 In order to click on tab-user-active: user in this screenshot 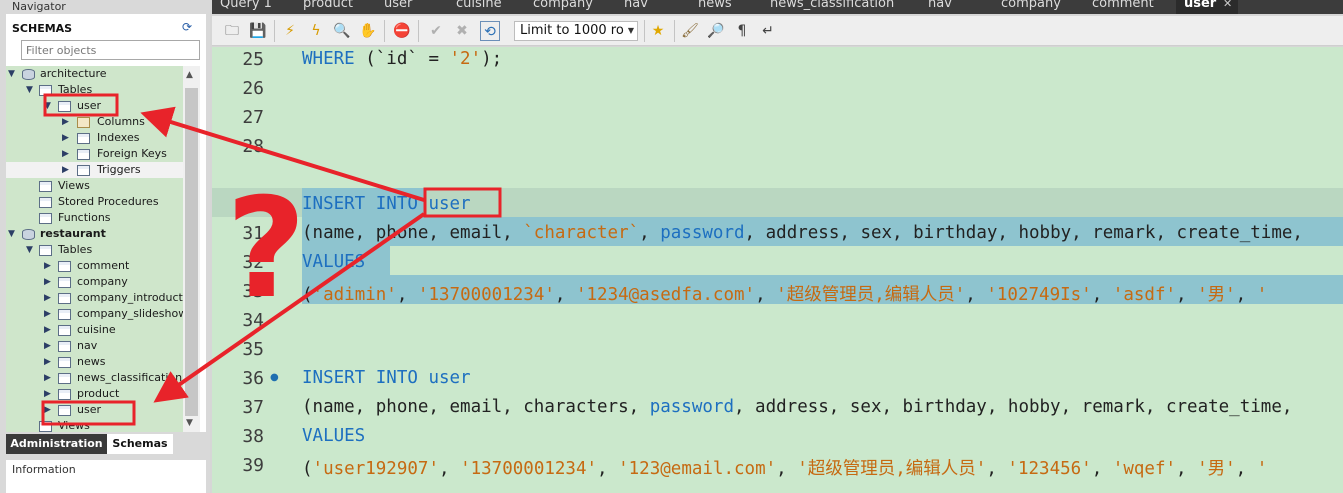, I will do `click(1200, 5)`.